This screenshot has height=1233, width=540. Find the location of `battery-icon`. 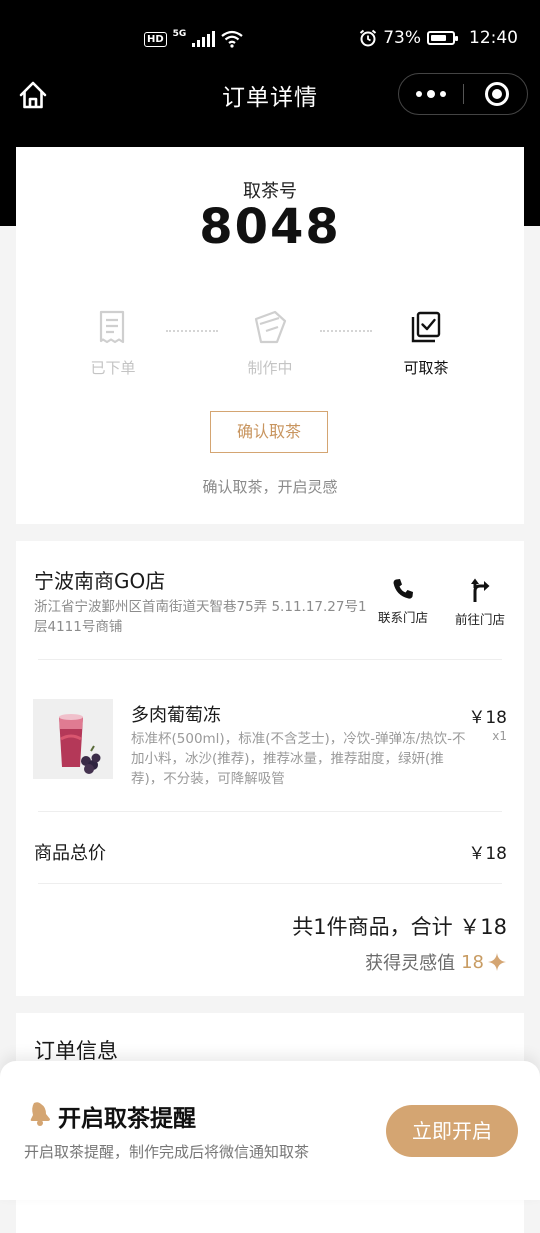

battery-icon is located at coordinates (442, 38).